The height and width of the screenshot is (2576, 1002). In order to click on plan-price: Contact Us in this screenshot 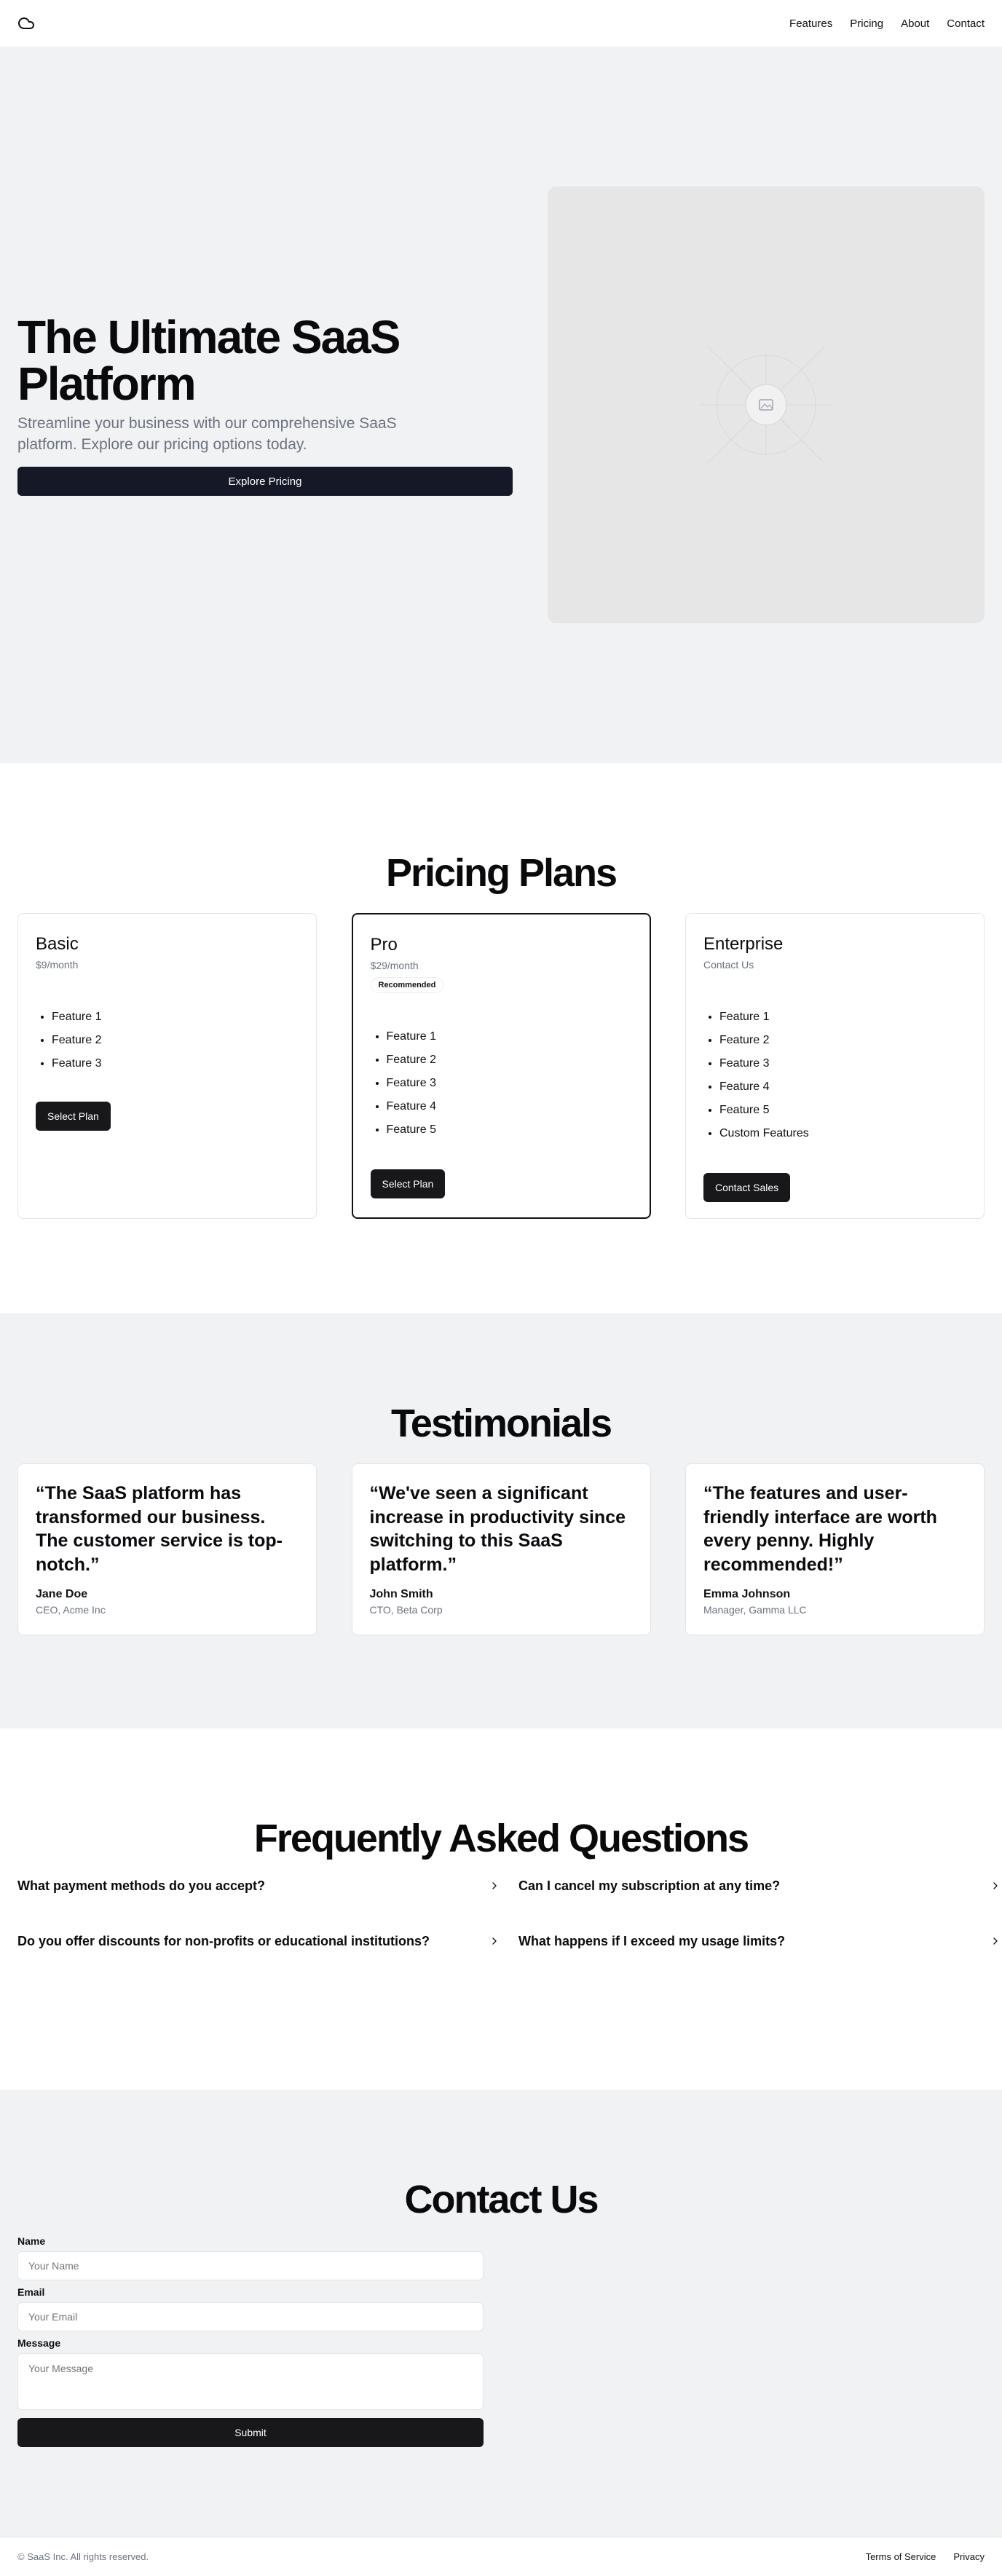, I will do `click(728, 965)`.